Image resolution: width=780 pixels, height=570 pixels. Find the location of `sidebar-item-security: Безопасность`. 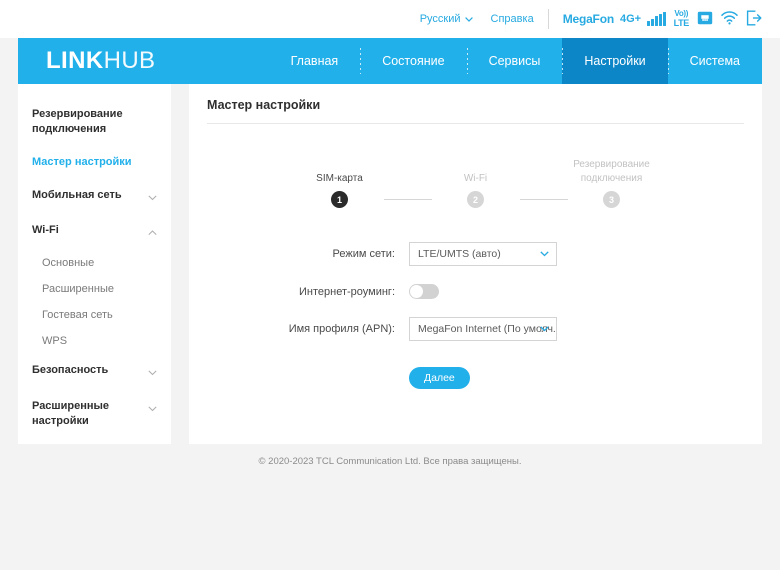

sidebar-item-security: Безопасность is located at coordinates (94, 372).